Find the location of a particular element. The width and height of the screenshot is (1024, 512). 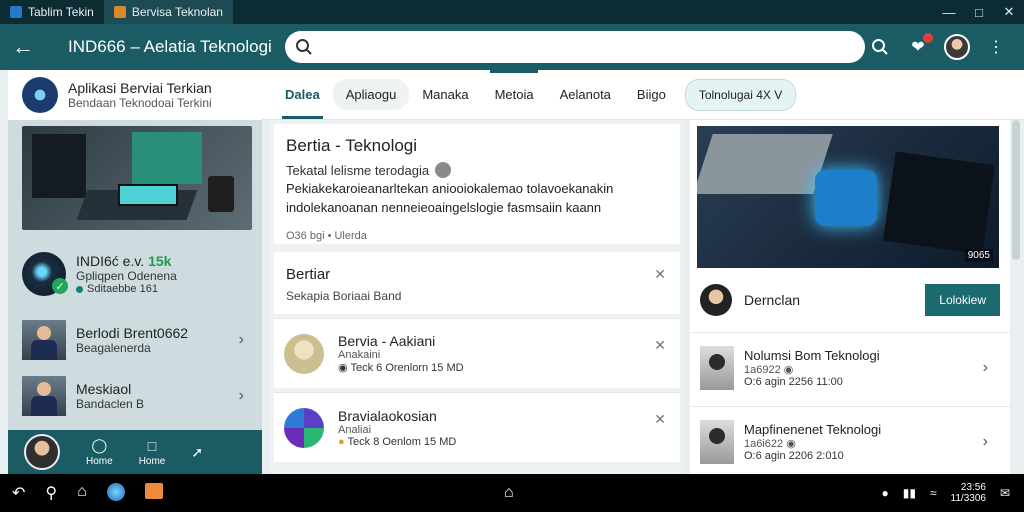

app-header-title: Aplikasi Berviai Terkian is located at coordinates (140, 88).